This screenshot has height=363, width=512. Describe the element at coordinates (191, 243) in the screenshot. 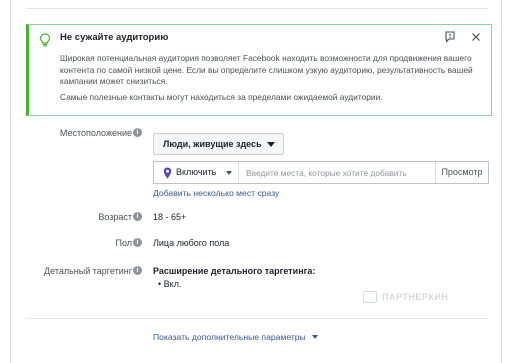

I see `gender-value: Лица любого пола` at that location.